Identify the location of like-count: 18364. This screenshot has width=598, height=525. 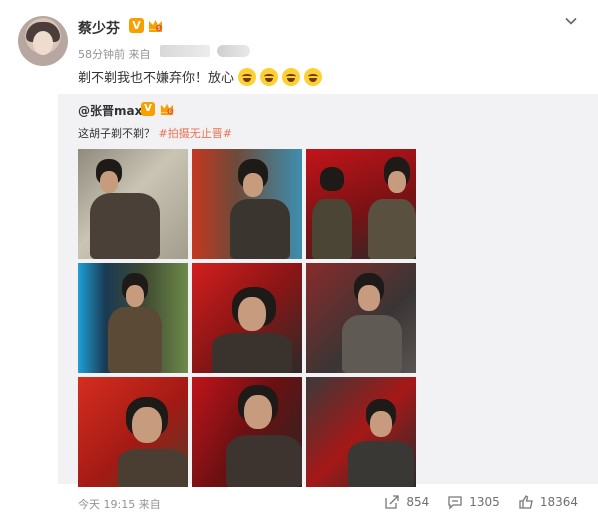
(558, 502).